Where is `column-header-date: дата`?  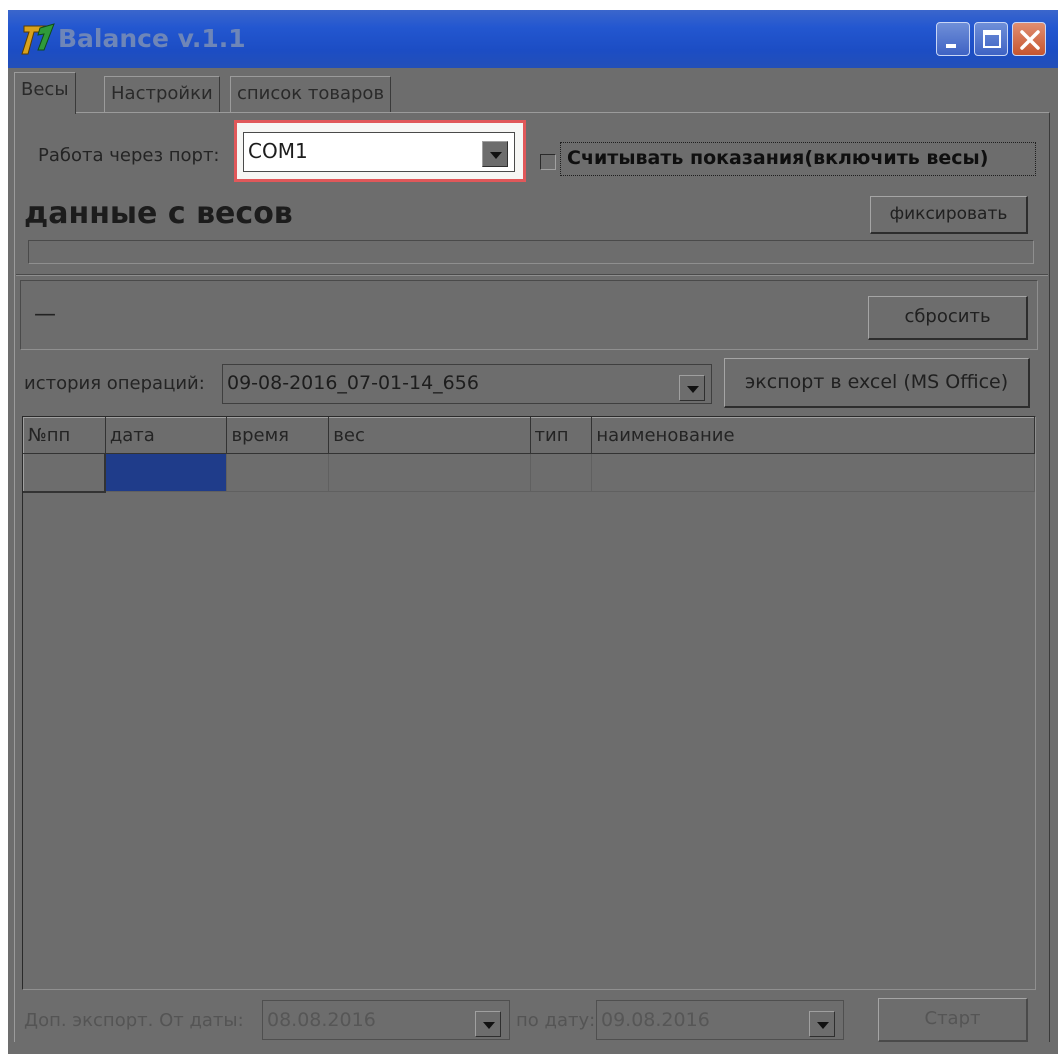 column-header-date: дата is located at coordinates (166, 435).